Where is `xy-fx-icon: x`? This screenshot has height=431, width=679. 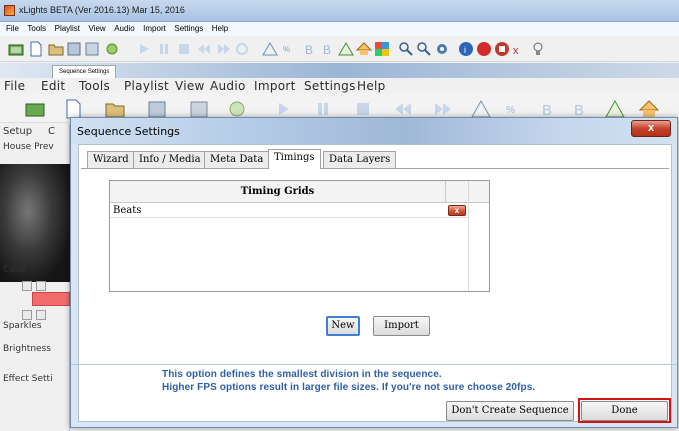
xy-fx-icon: x is located at coordinates (520, 49).